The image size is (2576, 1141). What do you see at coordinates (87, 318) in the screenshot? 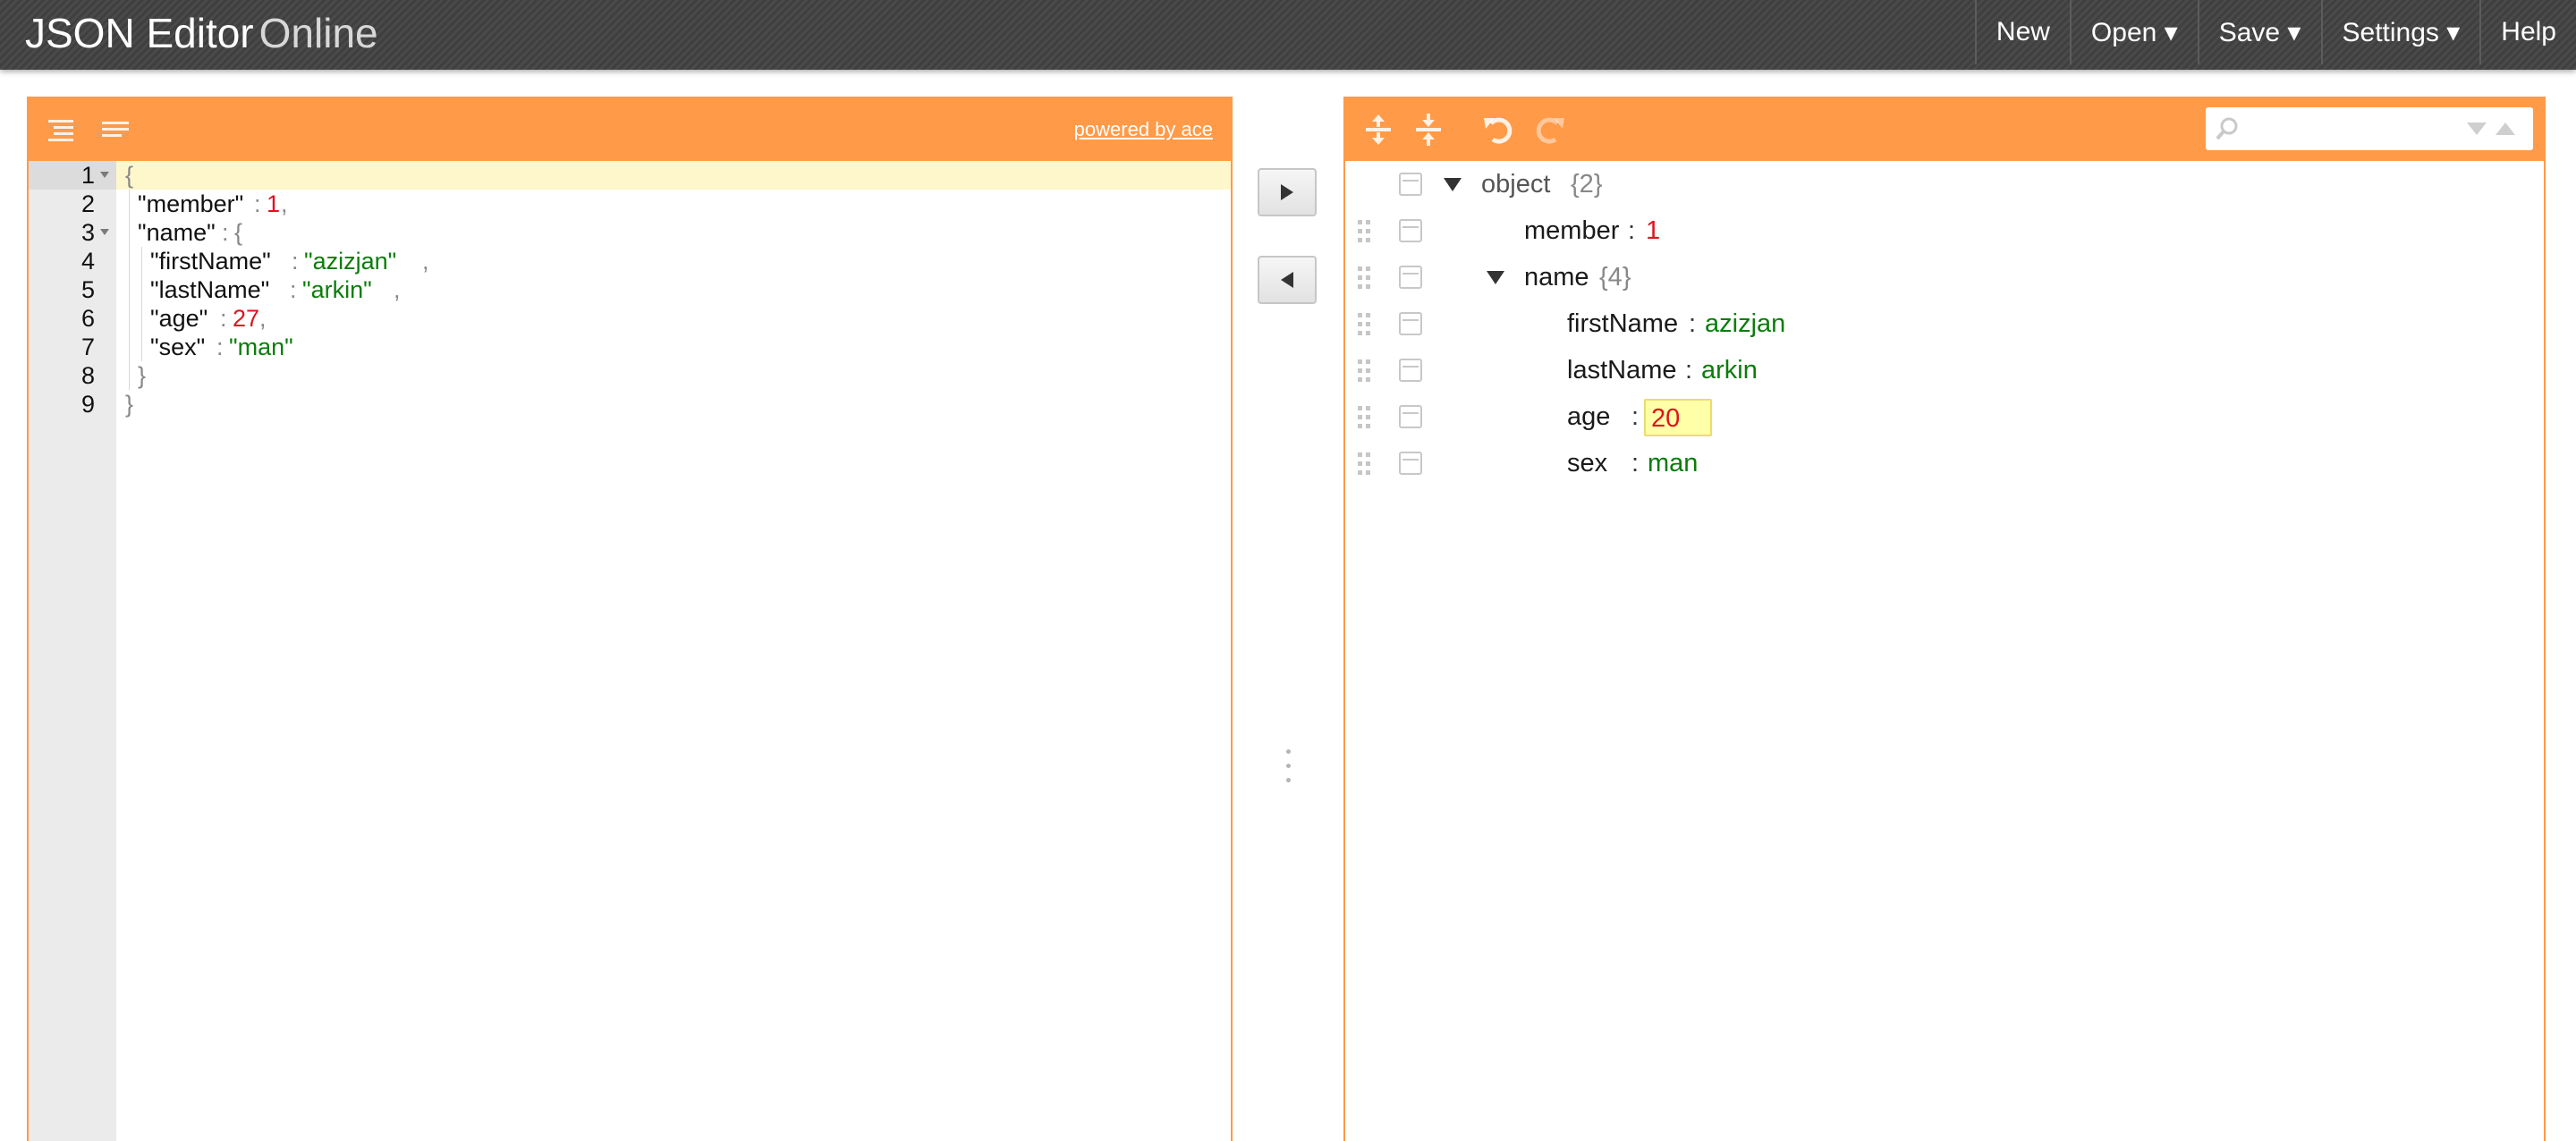
I see `line-number: 6` at bounding box center [87, 318].